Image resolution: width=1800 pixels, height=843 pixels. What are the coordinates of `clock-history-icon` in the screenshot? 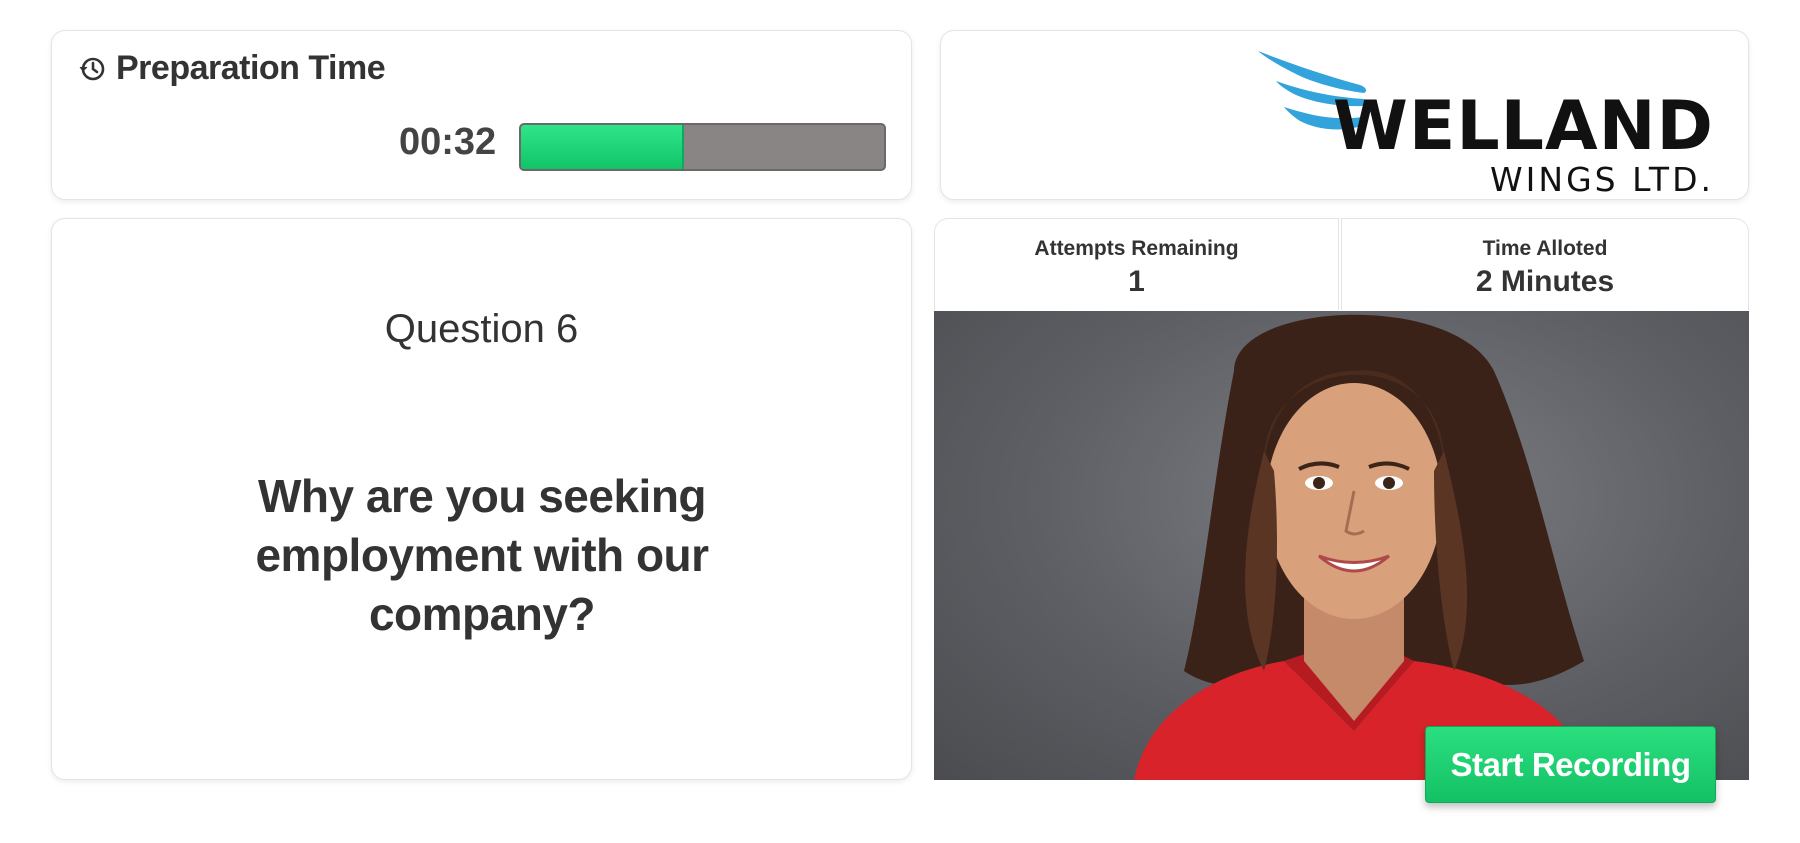 It's located at (92, 69).